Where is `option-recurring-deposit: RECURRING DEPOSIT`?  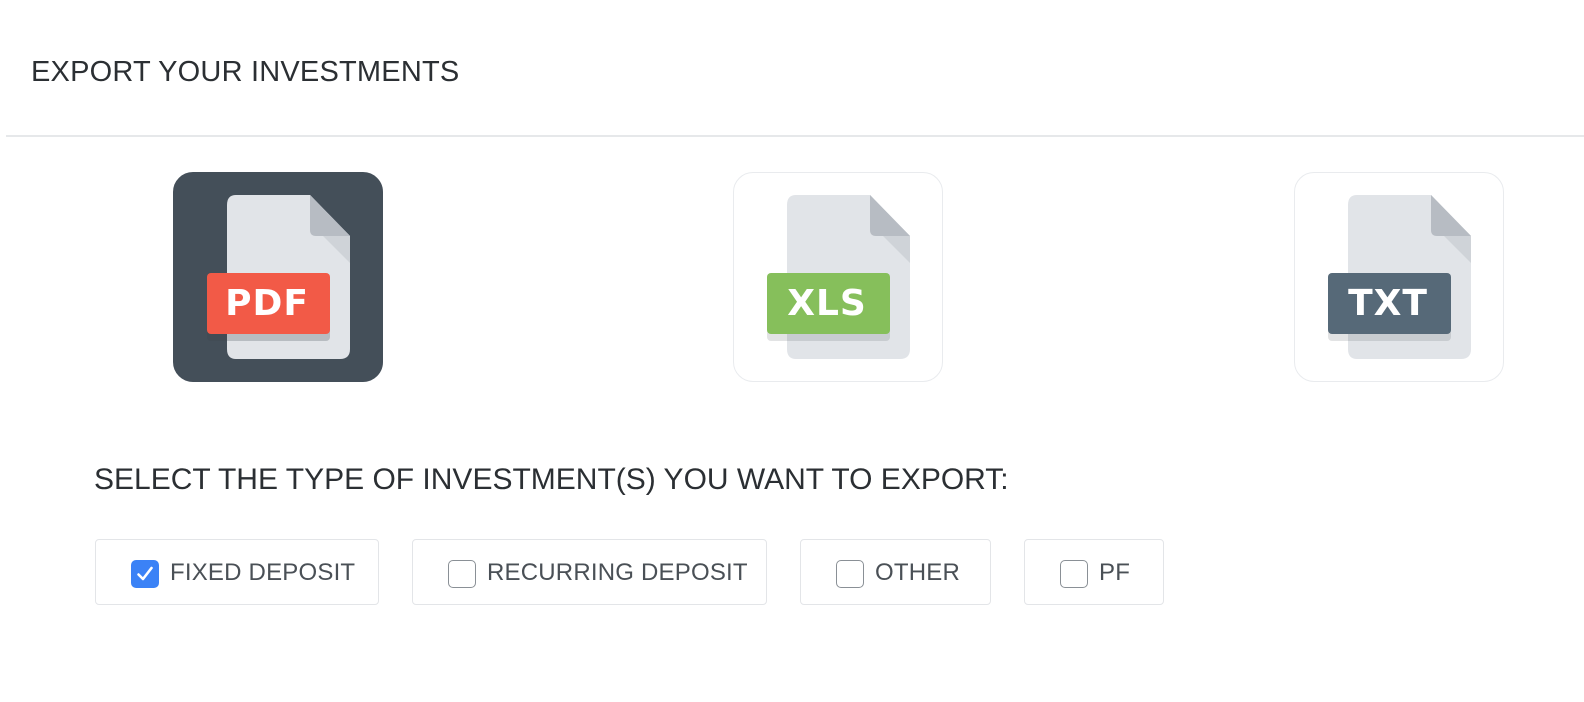 option-recurring-deposit: RECURRING DEPOSIT is located at coordinates (589, 572).